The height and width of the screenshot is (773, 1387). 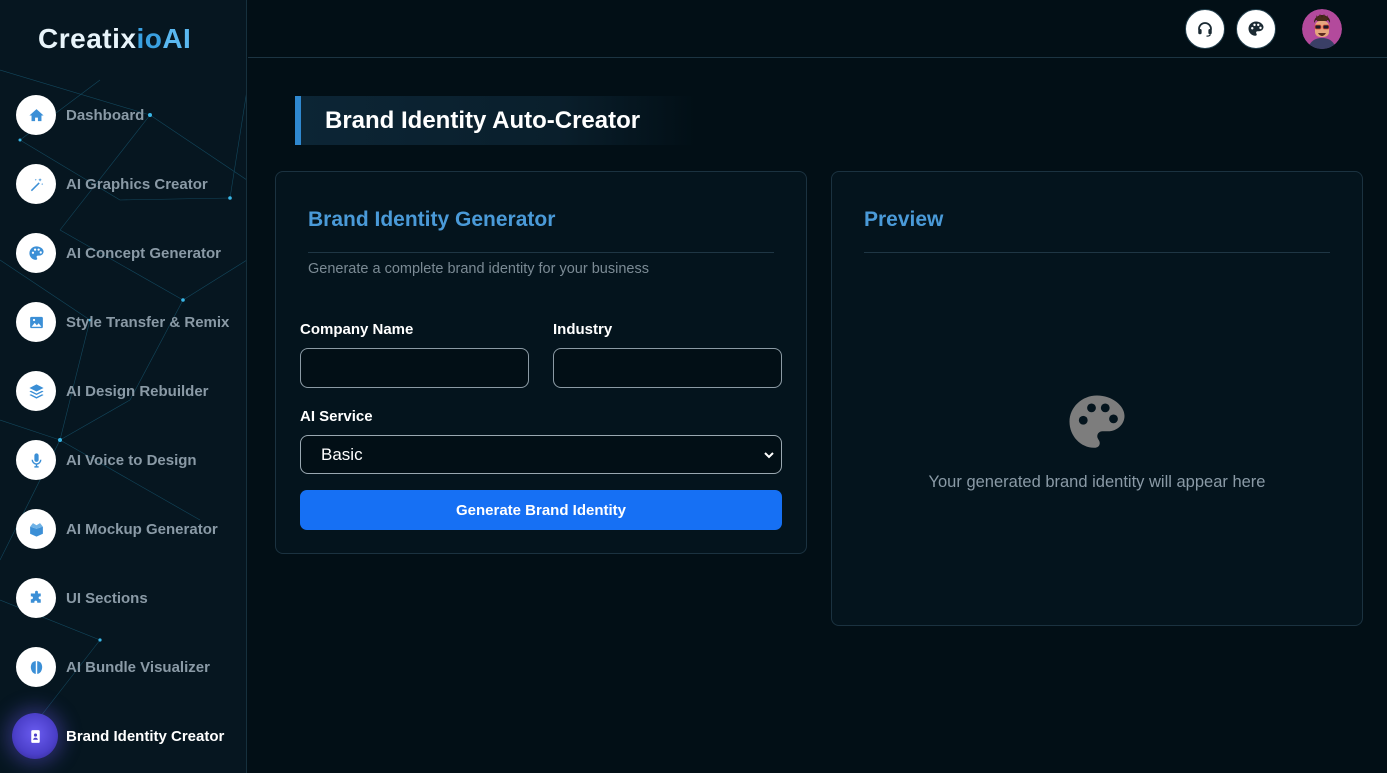 I want to click on brain-icon, so click(x=36, y=667).